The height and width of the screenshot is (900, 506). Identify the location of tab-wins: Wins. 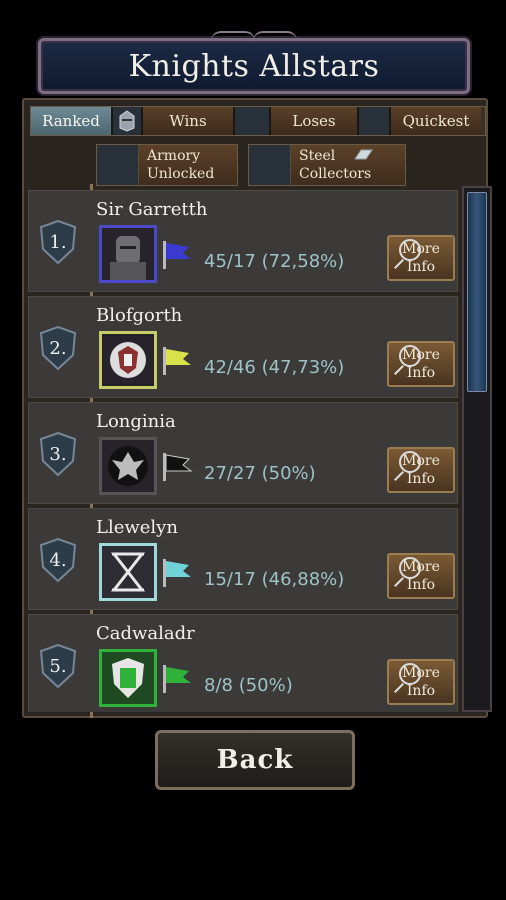
(189, 121).